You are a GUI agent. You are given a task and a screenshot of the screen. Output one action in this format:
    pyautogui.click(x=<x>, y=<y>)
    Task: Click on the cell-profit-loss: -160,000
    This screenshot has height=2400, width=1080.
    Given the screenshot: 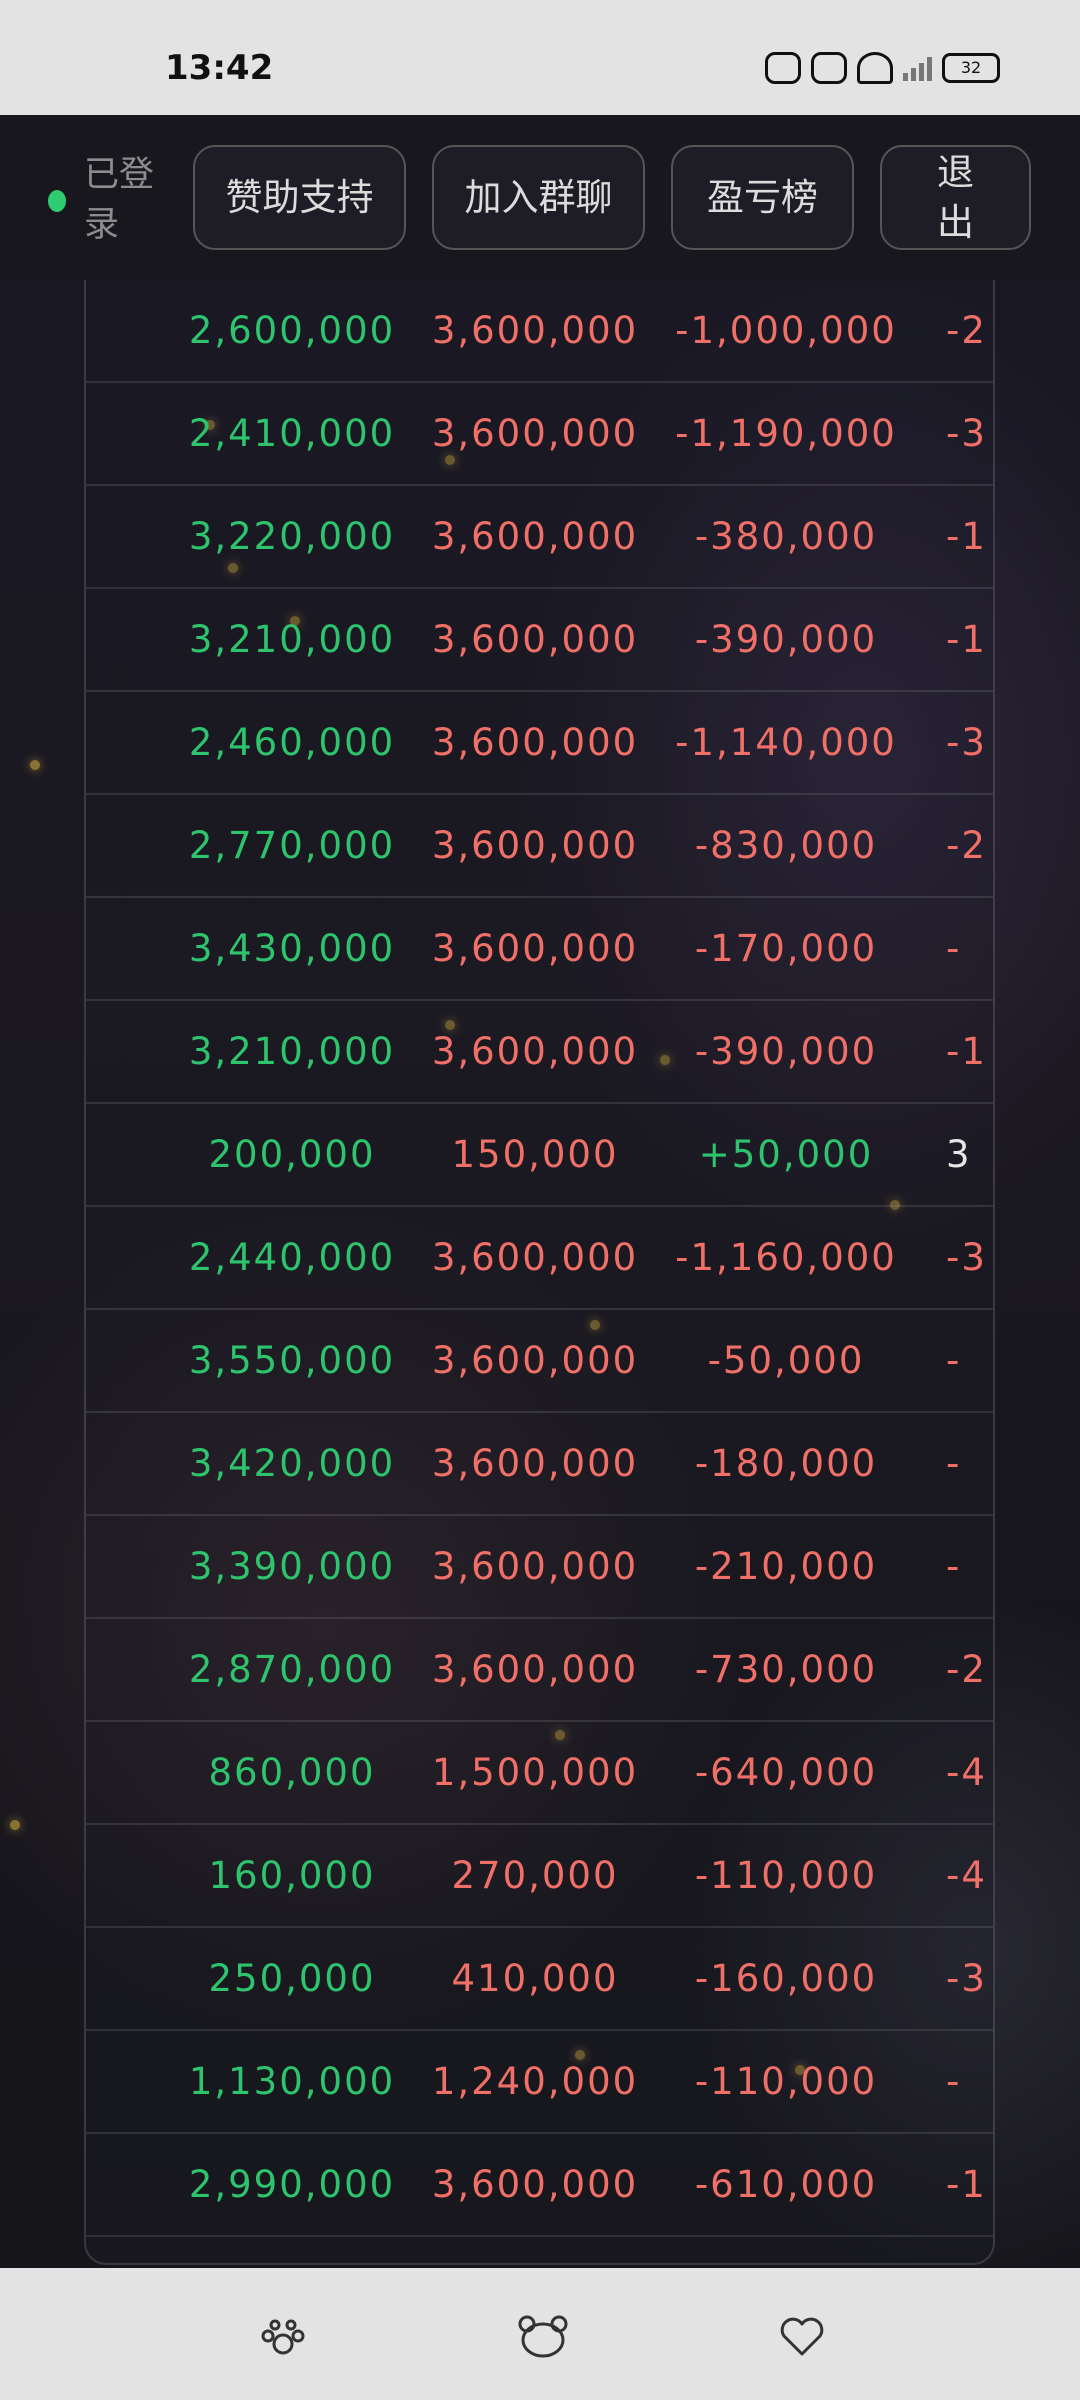 What is the action you would take?
    pyautogui.click(x=786, y=1978)
    